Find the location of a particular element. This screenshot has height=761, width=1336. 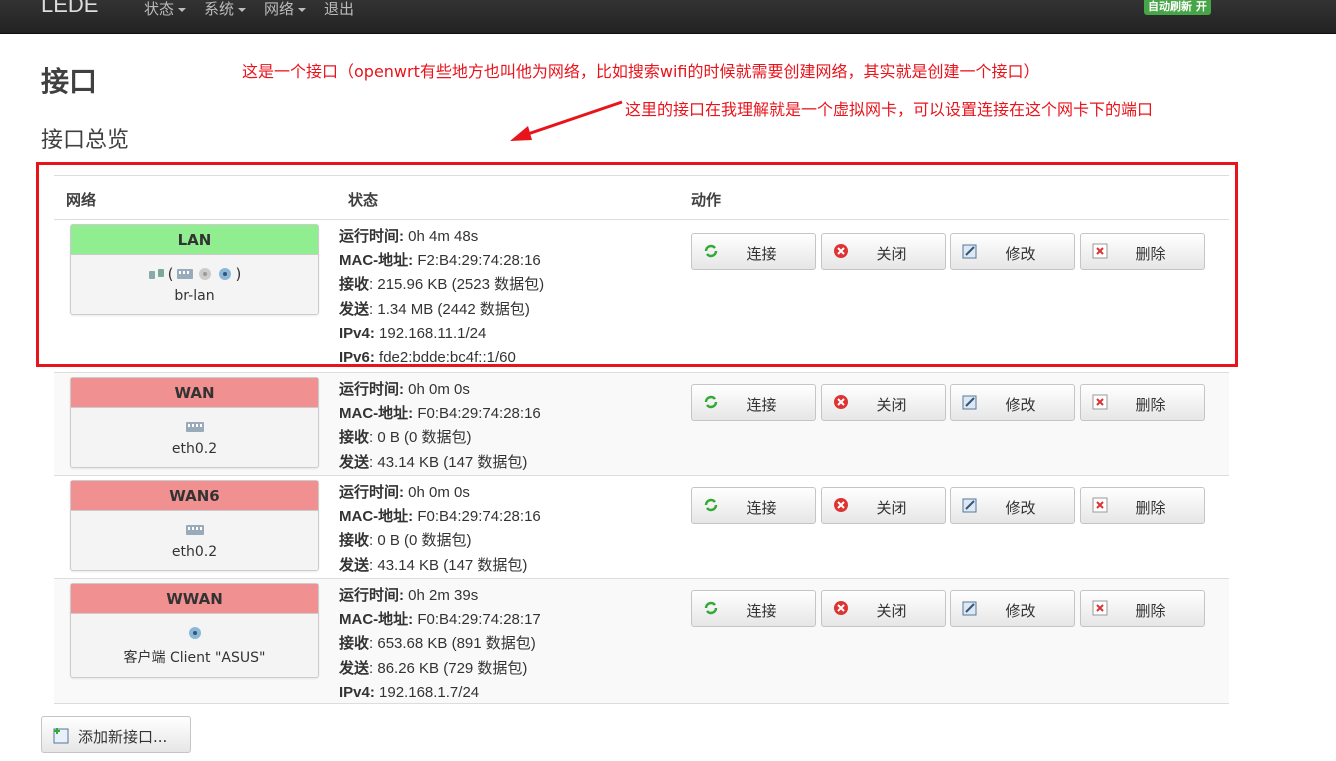

ipv4-value: 192.168.11.1/24 is located at coordinates (433, 333).